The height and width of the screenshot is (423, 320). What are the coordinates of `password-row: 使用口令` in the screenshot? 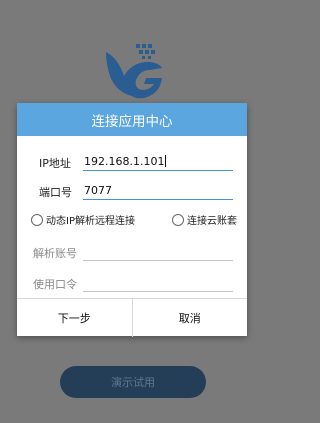 It's located at (132, 284).